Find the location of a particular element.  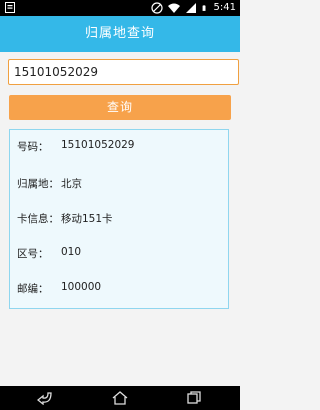

result-row-card: 卡信息： 移动151卡 is located at coordinates (65, 218).